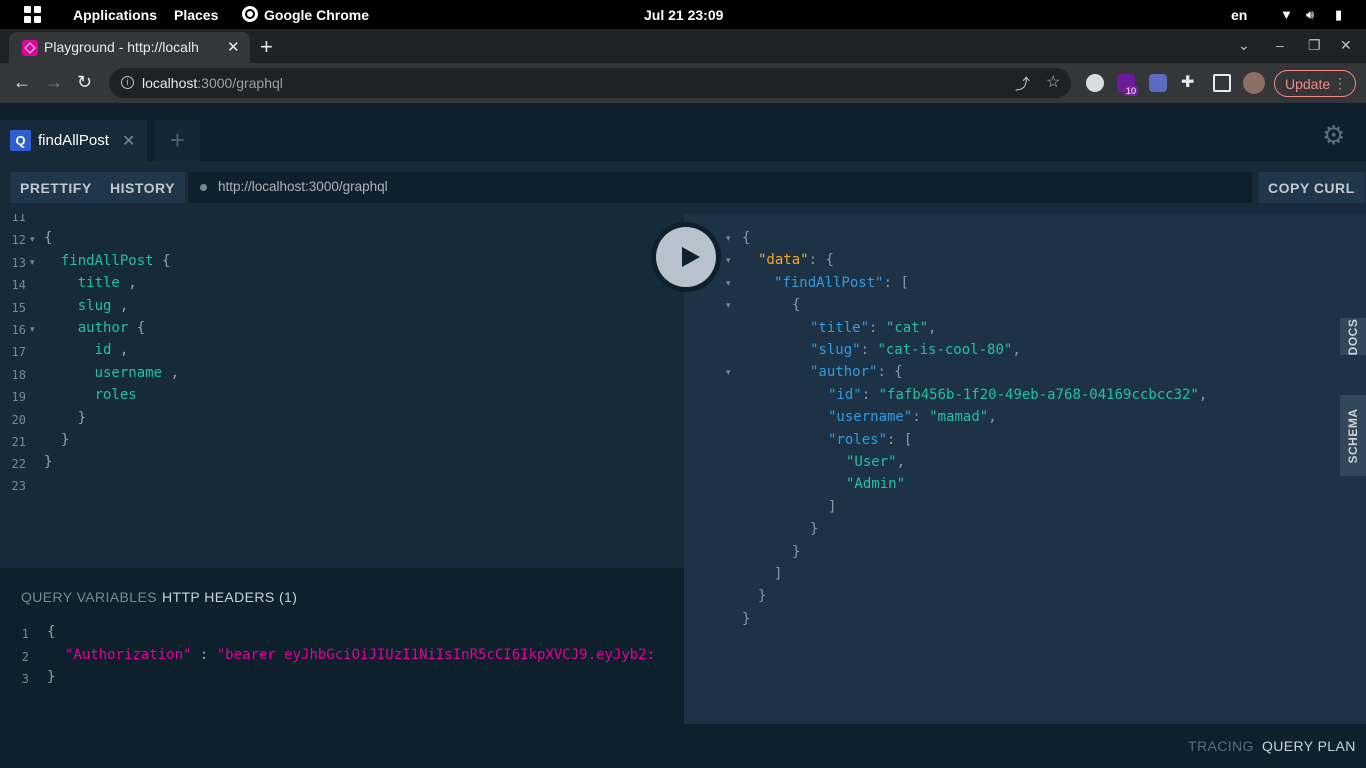  I want to click on code-line: title ,, so click(107, 283).